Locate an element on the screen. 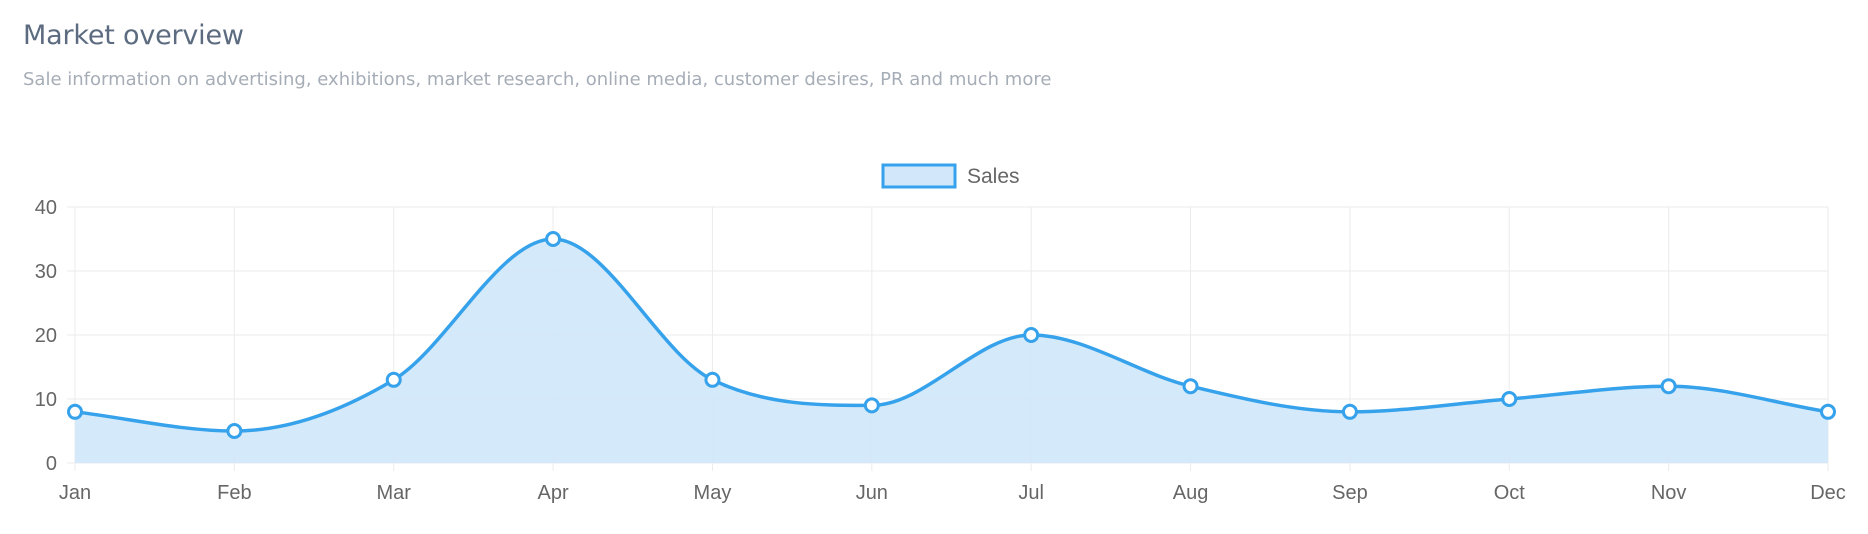 The width and height of the screenshot is (1868, 534). x-tick-label: Nov is located at coordinates (1669, 493).